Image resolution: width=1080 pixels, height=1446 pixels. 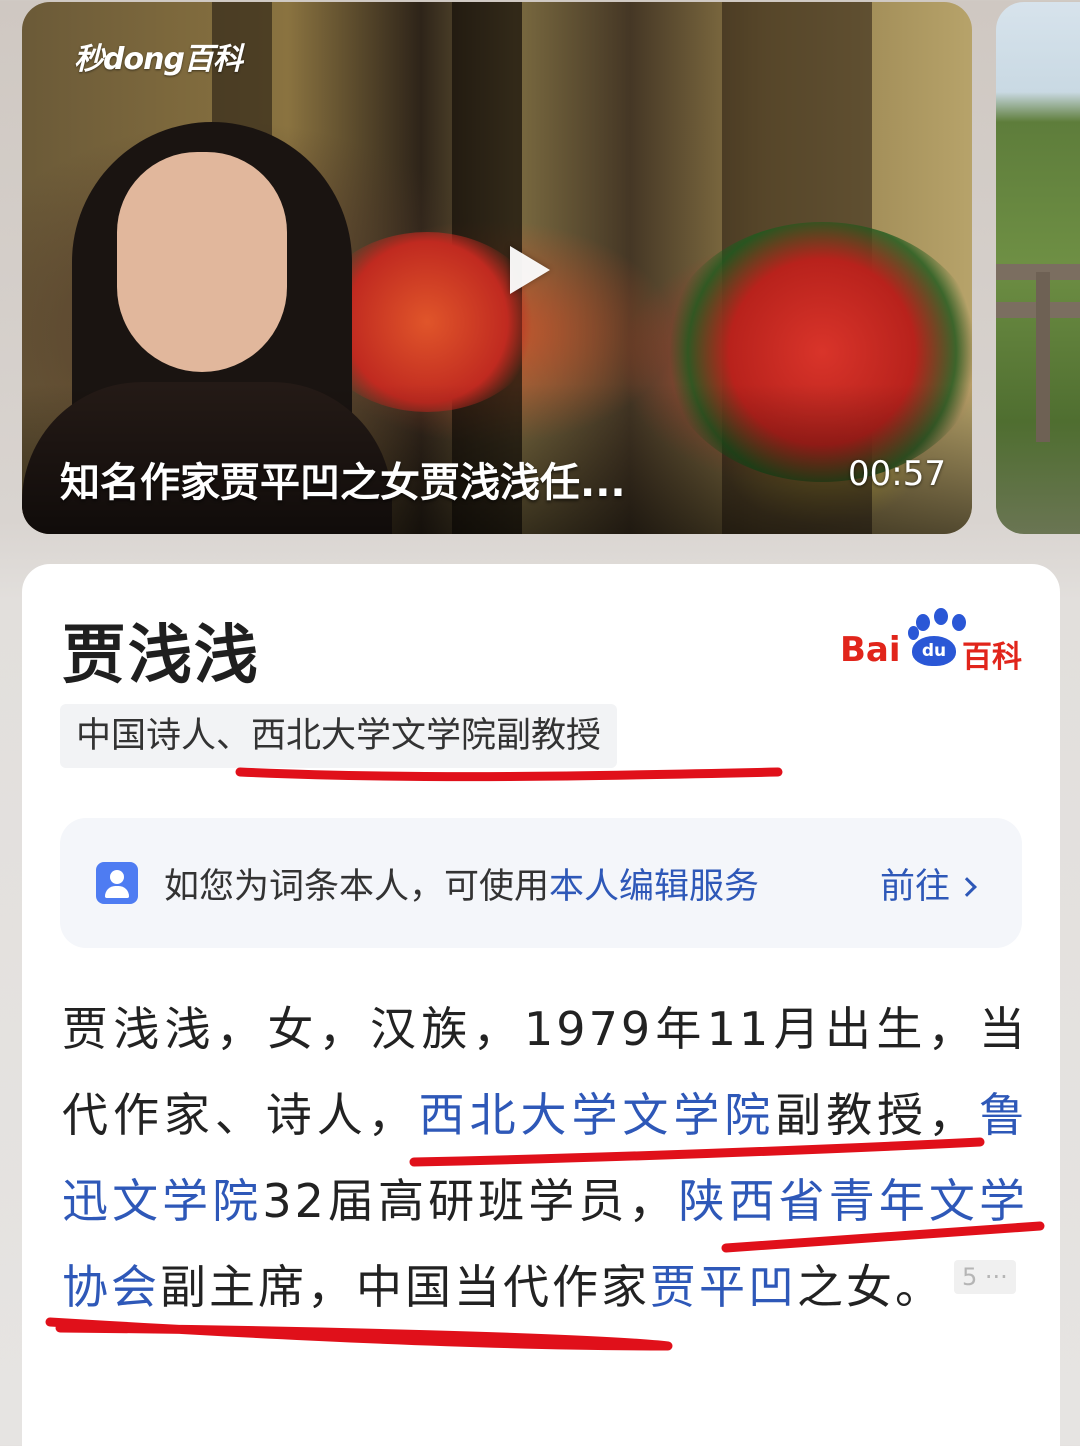 I want to click on chevron-right-icon, so click(x=967, y=887).